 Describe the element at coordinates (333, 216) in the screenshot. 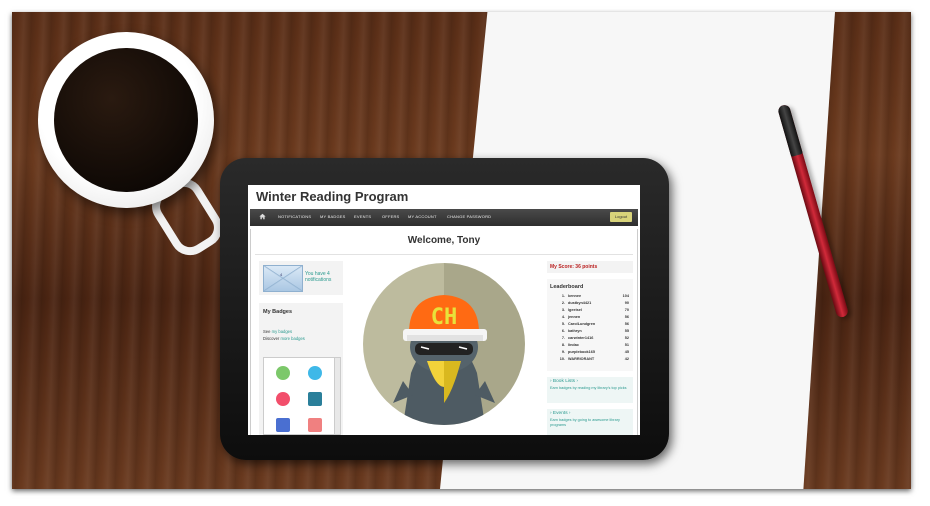

I see `nav-my-badges: MY BADGES` at that location.